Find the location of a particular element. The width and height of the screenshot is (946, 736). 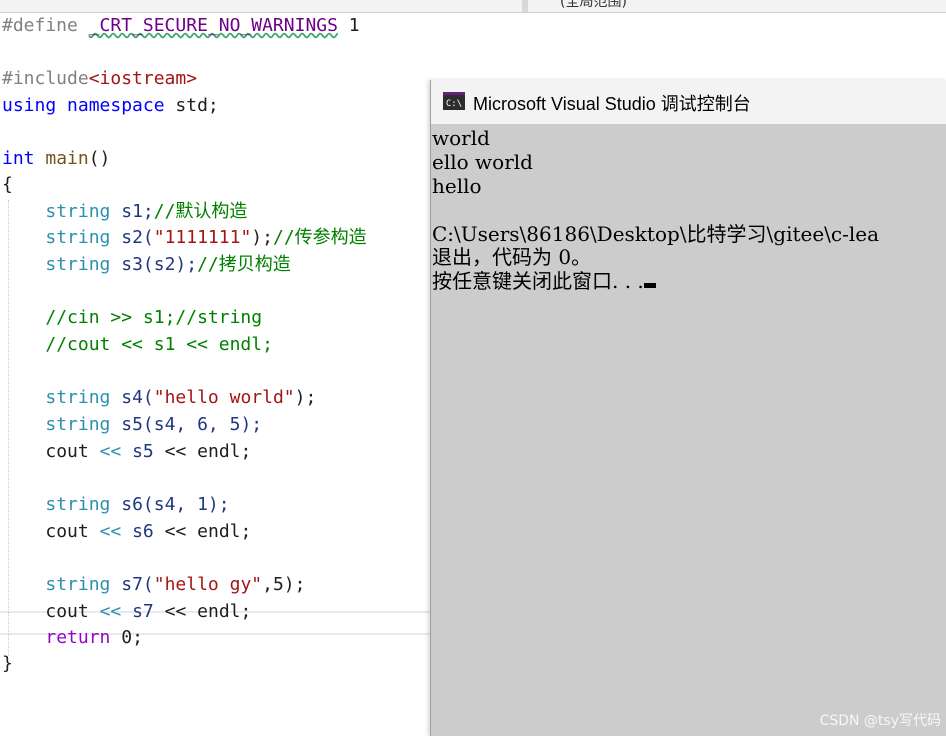

console-output-line: 退出，代码为 0。 is located at coordinates (512, 257).